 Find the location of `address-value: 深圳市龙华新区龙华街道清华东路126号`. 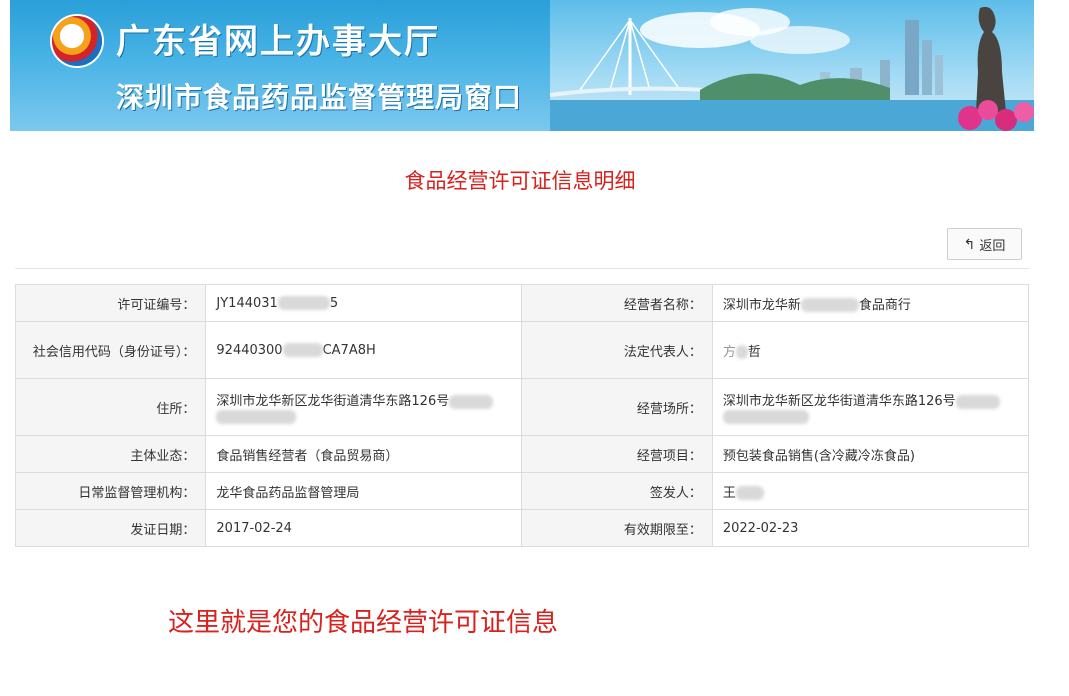

address-value: 深圳市龙华新区龙华街道清华东路126号 is located at coordinates (364, 407).